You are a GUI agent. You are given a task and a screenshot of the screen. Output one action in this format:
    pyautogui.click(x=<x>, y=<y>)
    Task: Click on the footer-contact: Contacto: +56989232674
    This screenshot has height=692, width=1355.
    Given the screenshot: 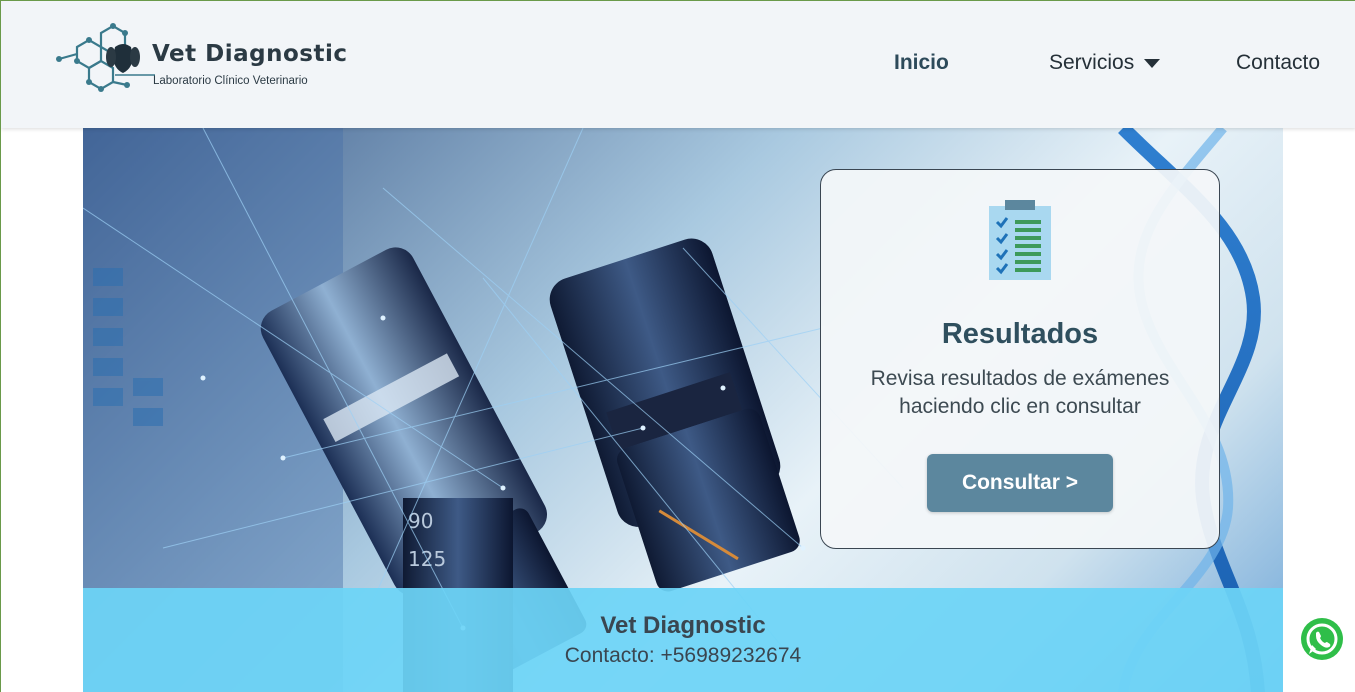 What is the action you would take?
    pyautogui.click(x=683, y=655)
    